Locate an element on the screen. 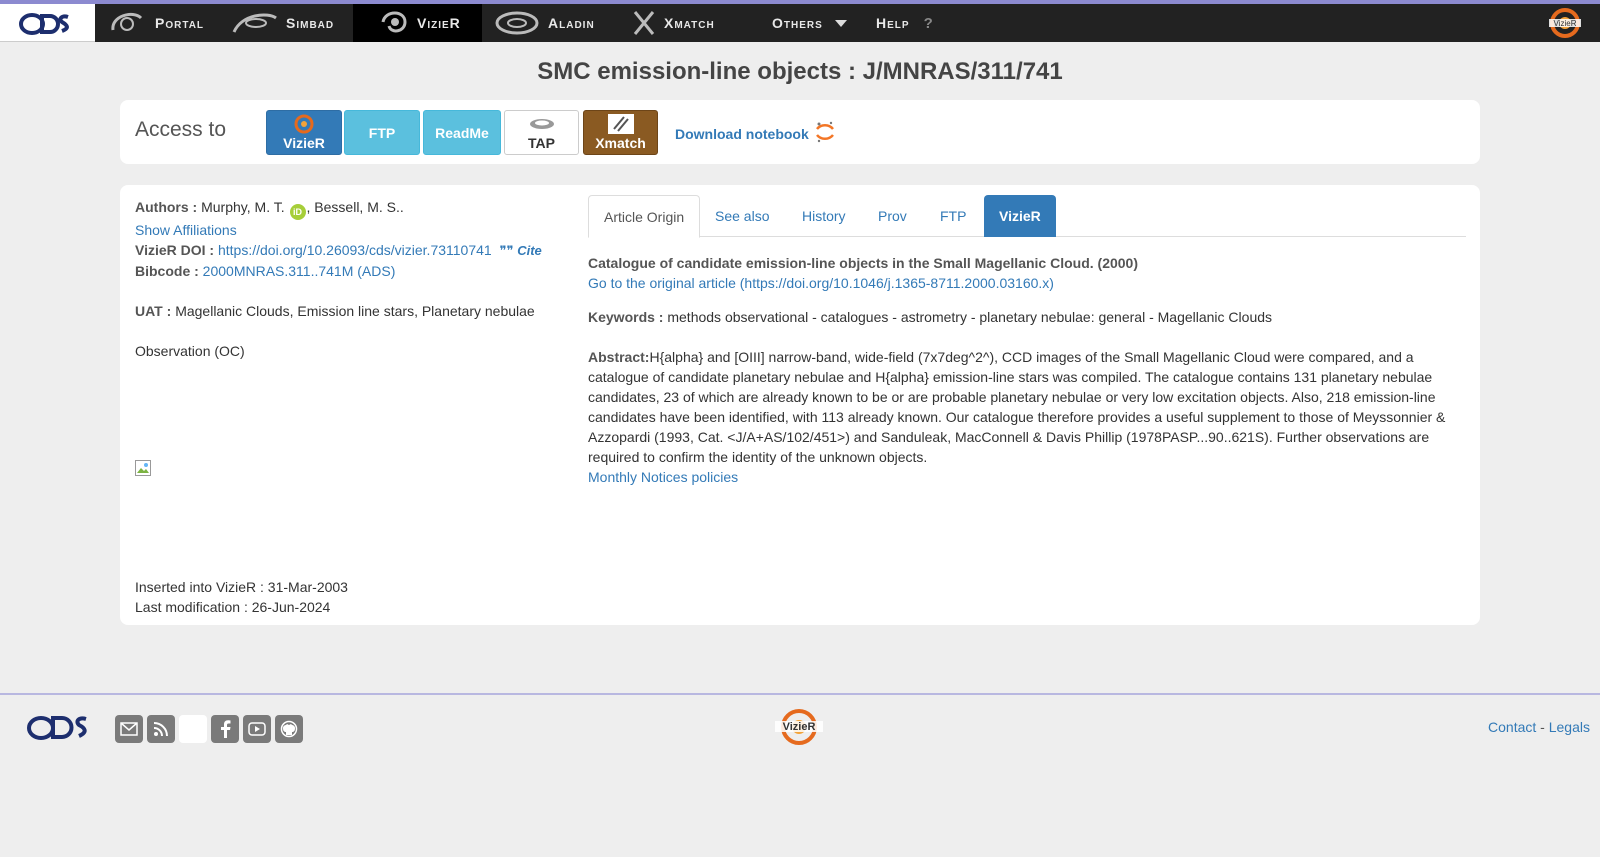 The height and width of the screenshot is (857, 1600). footer: VizieR Contact - Legals is located at coordinates (800, 723).